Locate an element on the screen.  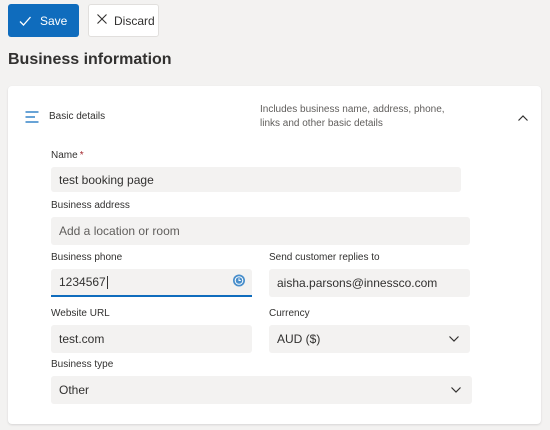
business-name-input: test booking page is located at coordinates (256, 179).